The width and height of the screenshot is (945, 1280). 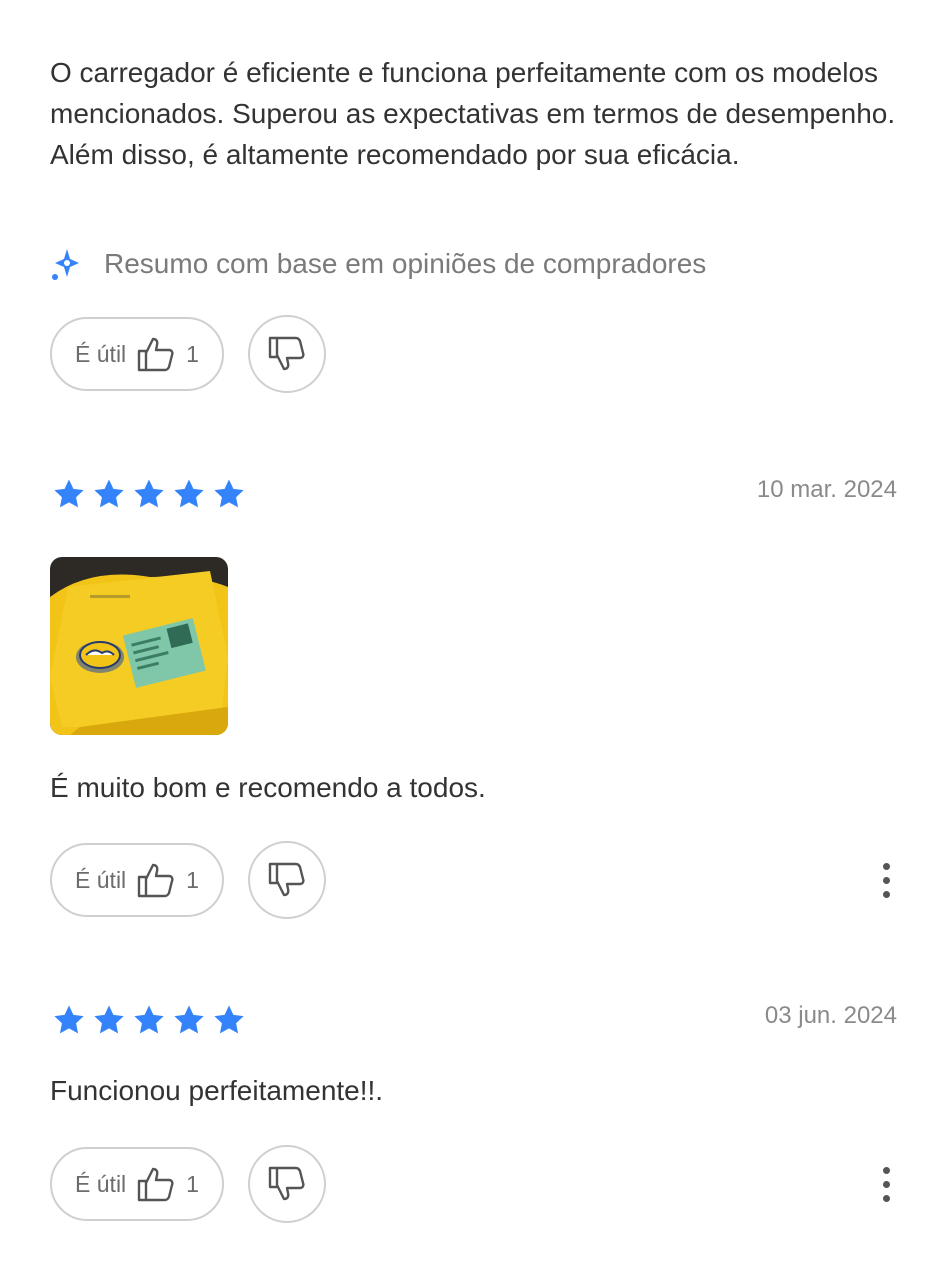 What do you see at coordinates (65, 264) in the screenshot?
I see `sparkle-icon` at bounding box center [65, 264].